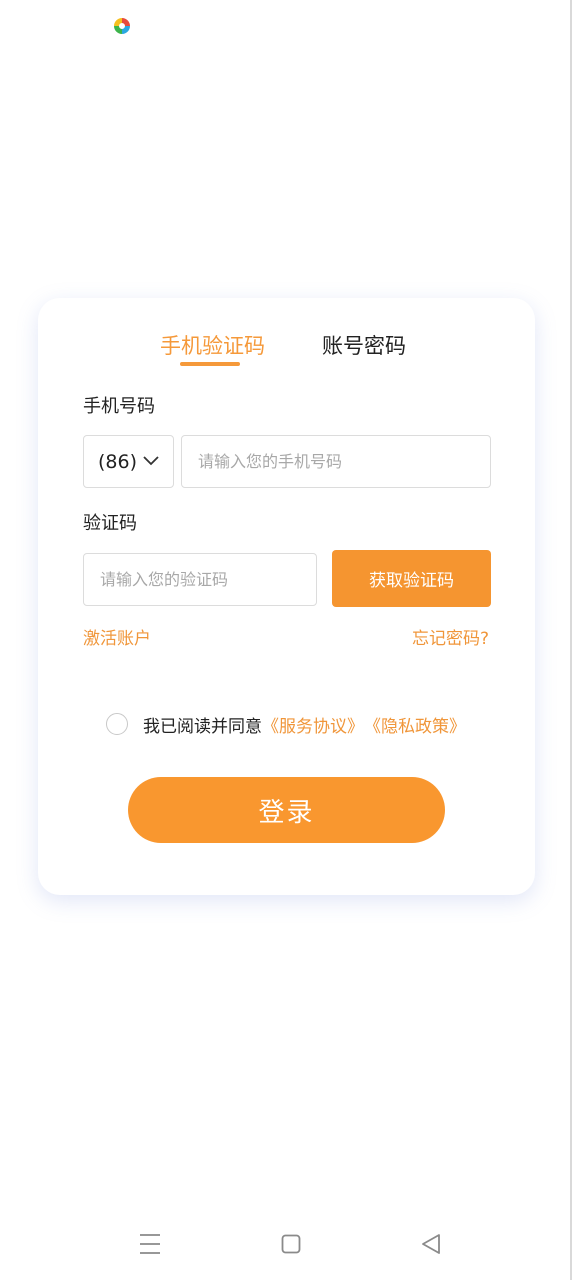 This screenshot has height=1280, width=572. I want to click on country-code-selector: (86), so click(128, 461).